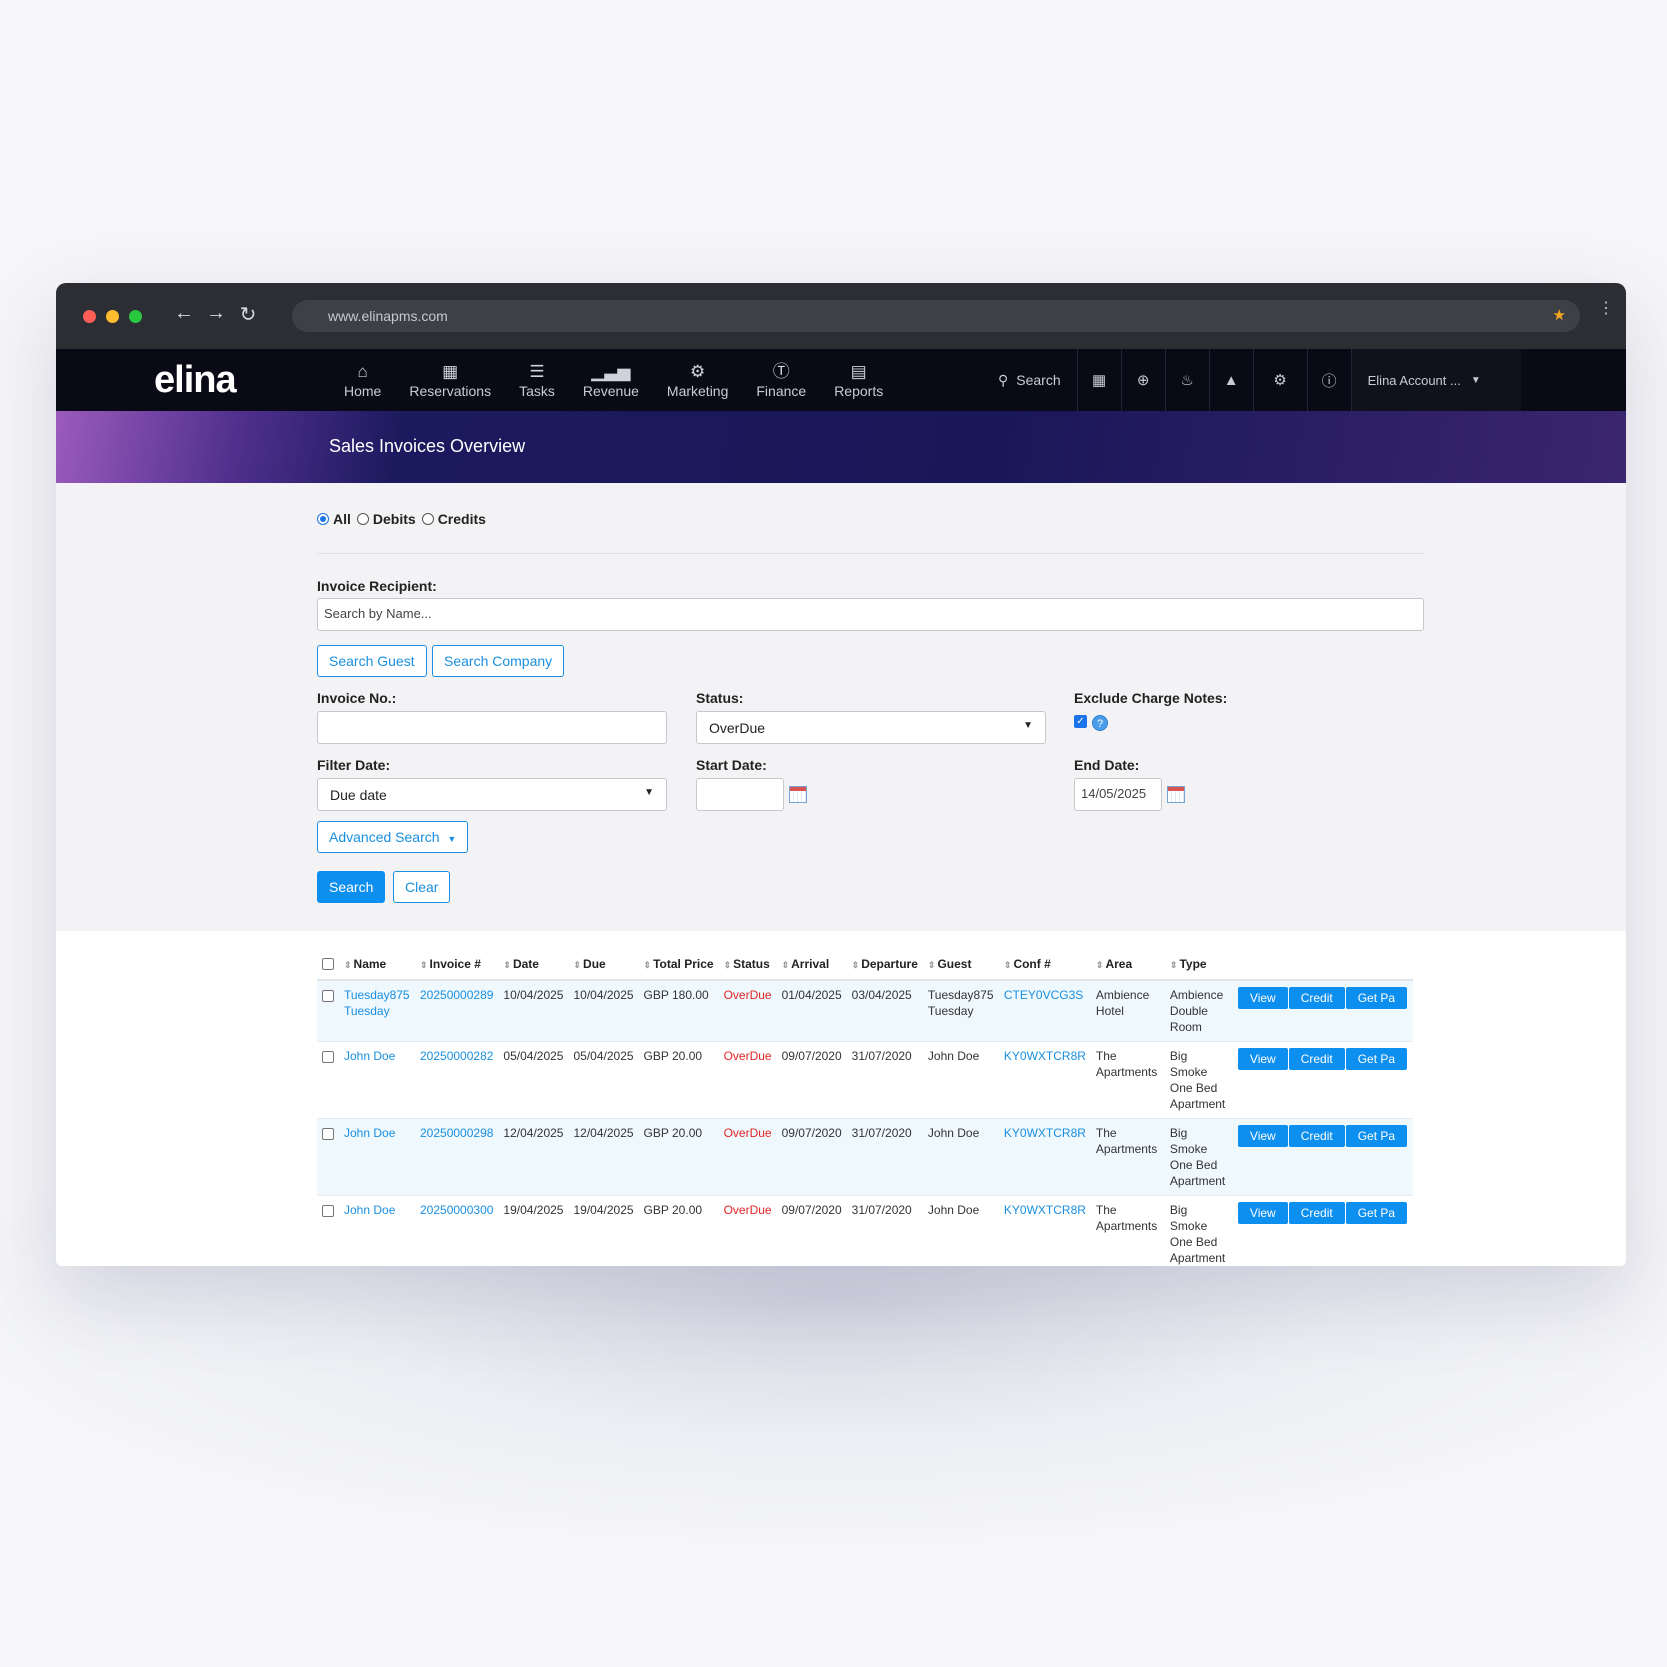 Image resolution: width=1667 pixels, height=1667 pixels. What do you see at coordinates (1144, 380) in the screenshot?
I see `add-circle-icon: ⊕` at bounding box center [1144, 380].